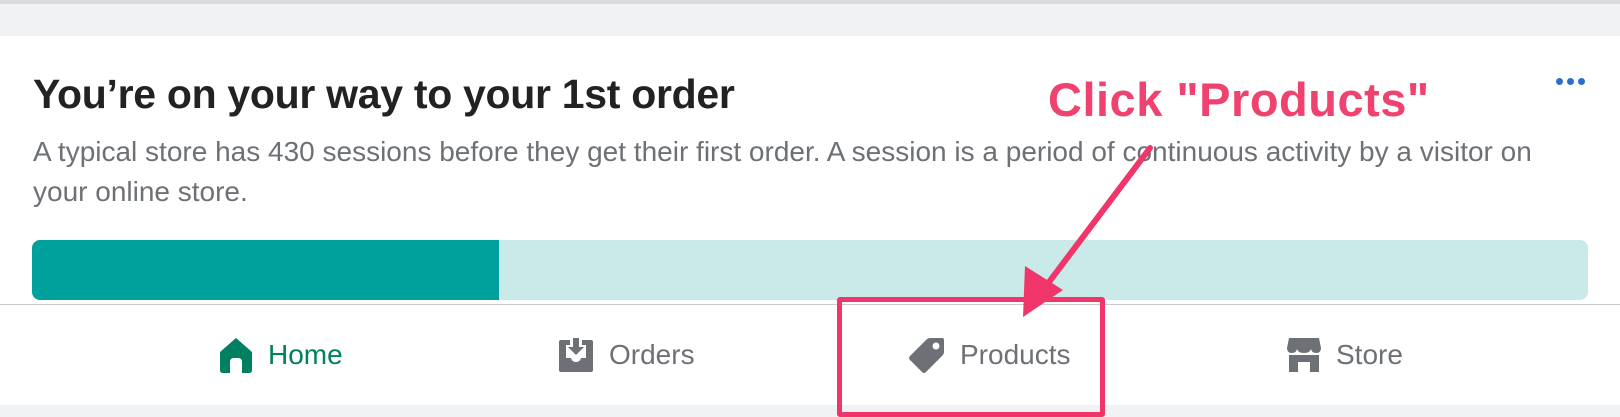 The image size is (1620, 417). I want to click on progress-bar, so click(810, 270).